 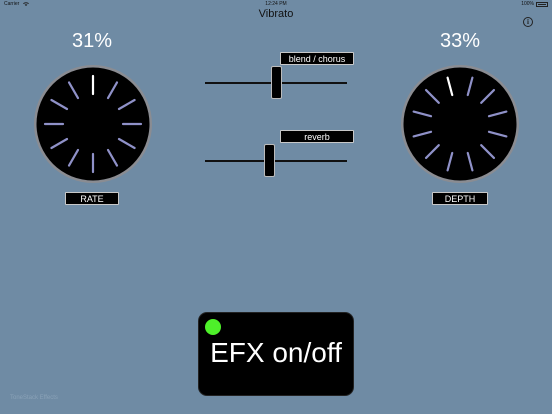 I want to click on depth-label: DEPTH, so click(x=460, y=198).